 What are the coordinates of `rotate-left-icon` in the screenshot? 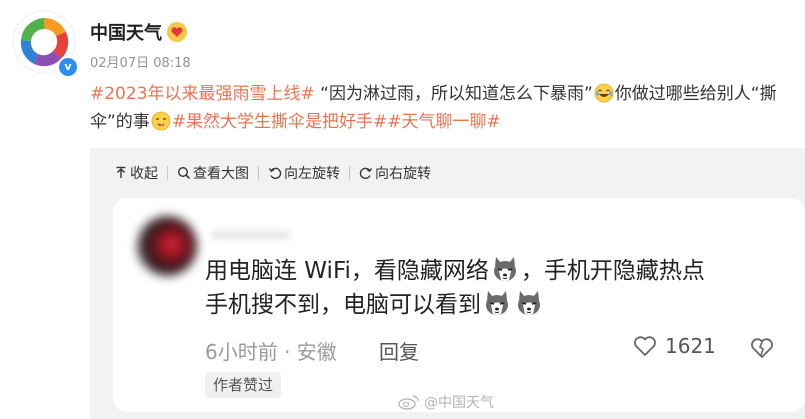 It's located at (275, 173).